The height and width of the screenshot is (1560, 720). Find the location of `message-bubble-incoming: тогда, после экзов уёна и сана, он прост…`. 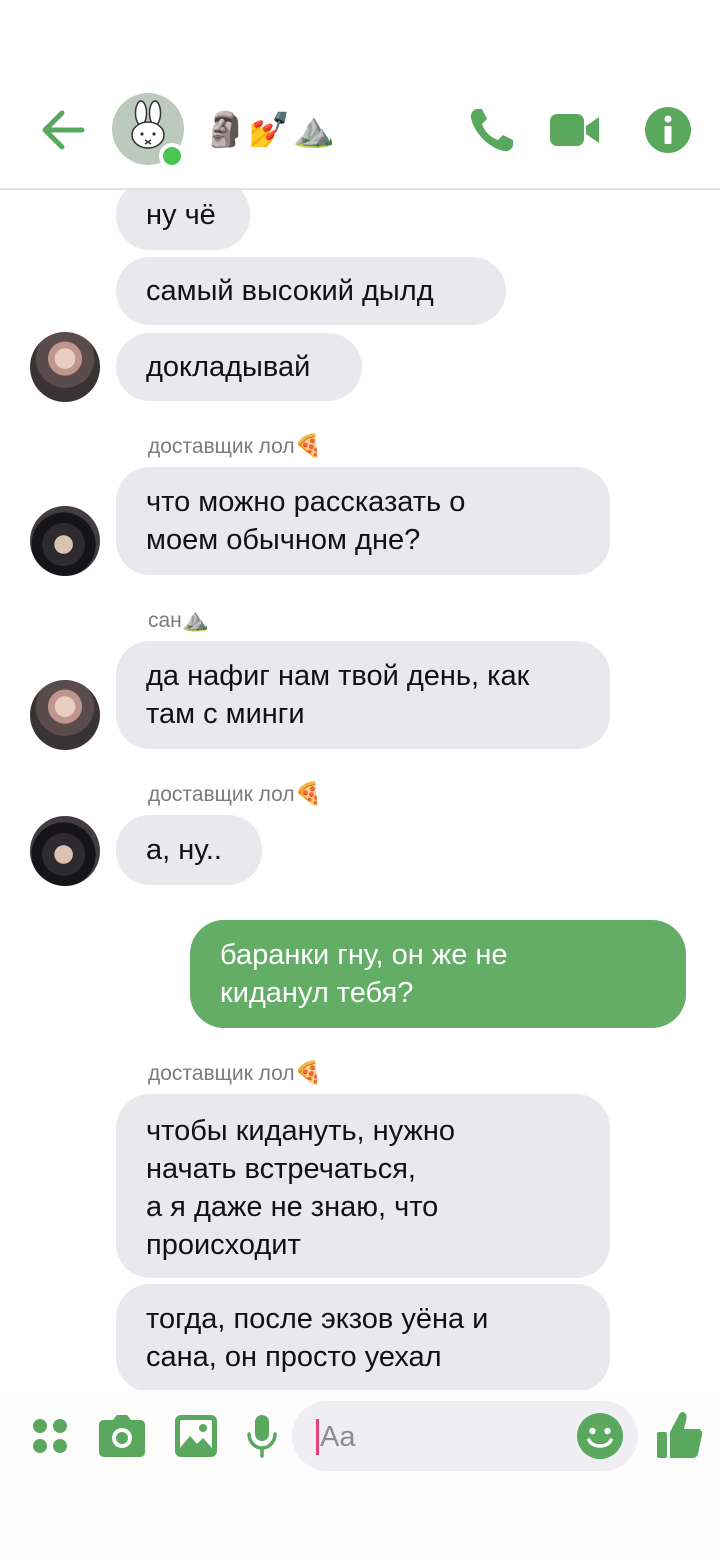

message-bubble-incoming: тогда, после экзов уёна и сана, он прост… is located at coordinates (363, 1337).